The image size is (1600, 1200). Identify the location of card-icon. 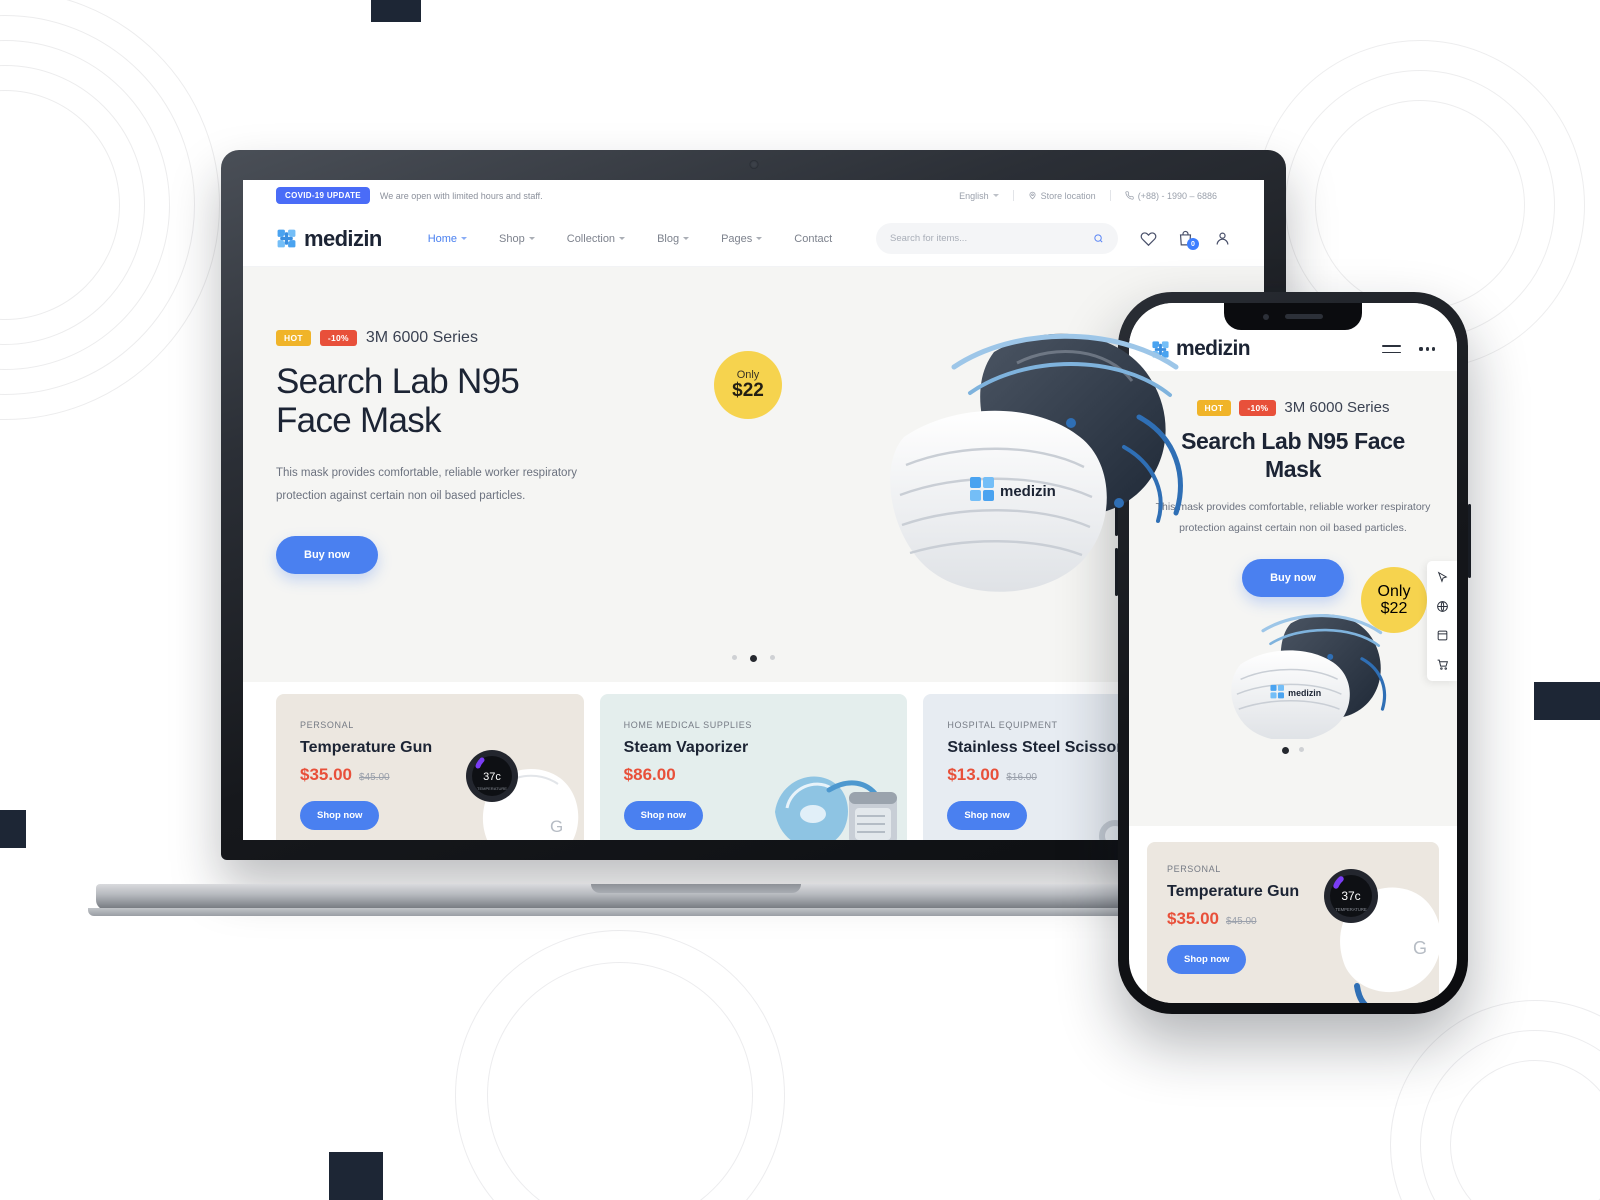
(1442, 635).